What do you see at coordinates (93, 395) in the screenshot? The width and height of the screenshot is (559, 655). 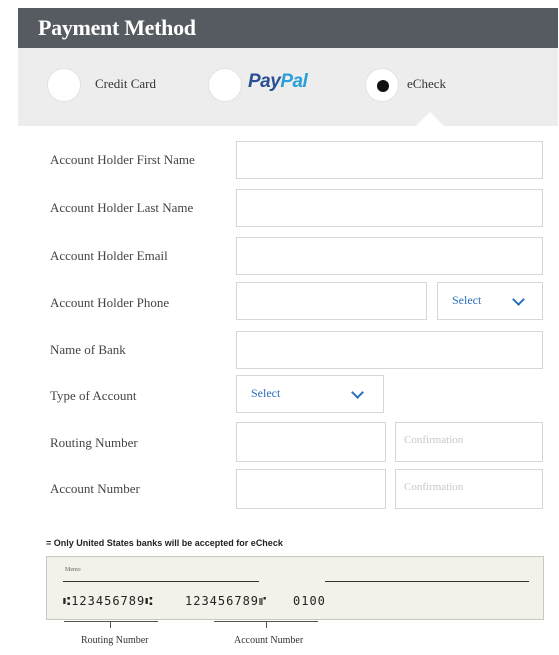 I see `account-type-label: Type of Account` at bounding box center [93, 395].